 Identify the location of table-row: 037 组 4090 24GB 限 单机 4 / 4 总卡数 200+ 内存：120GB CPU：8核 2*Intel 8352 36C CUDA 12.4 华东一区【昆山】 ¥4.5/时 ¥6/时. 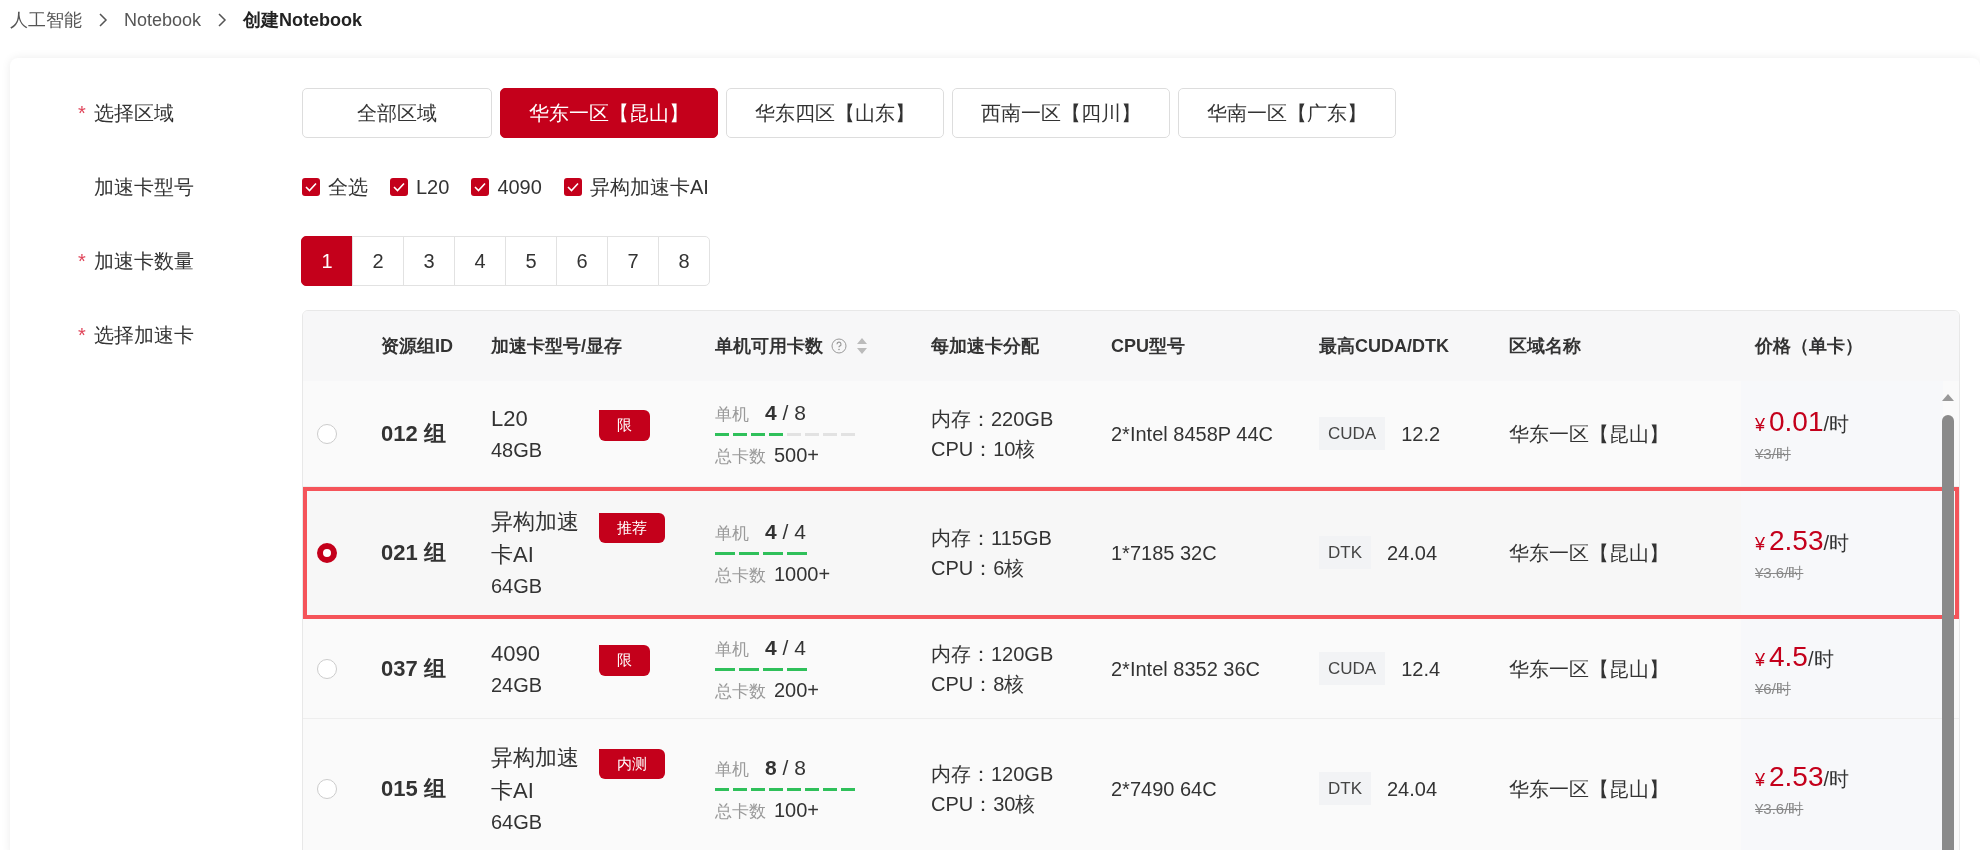
(1131, 669).